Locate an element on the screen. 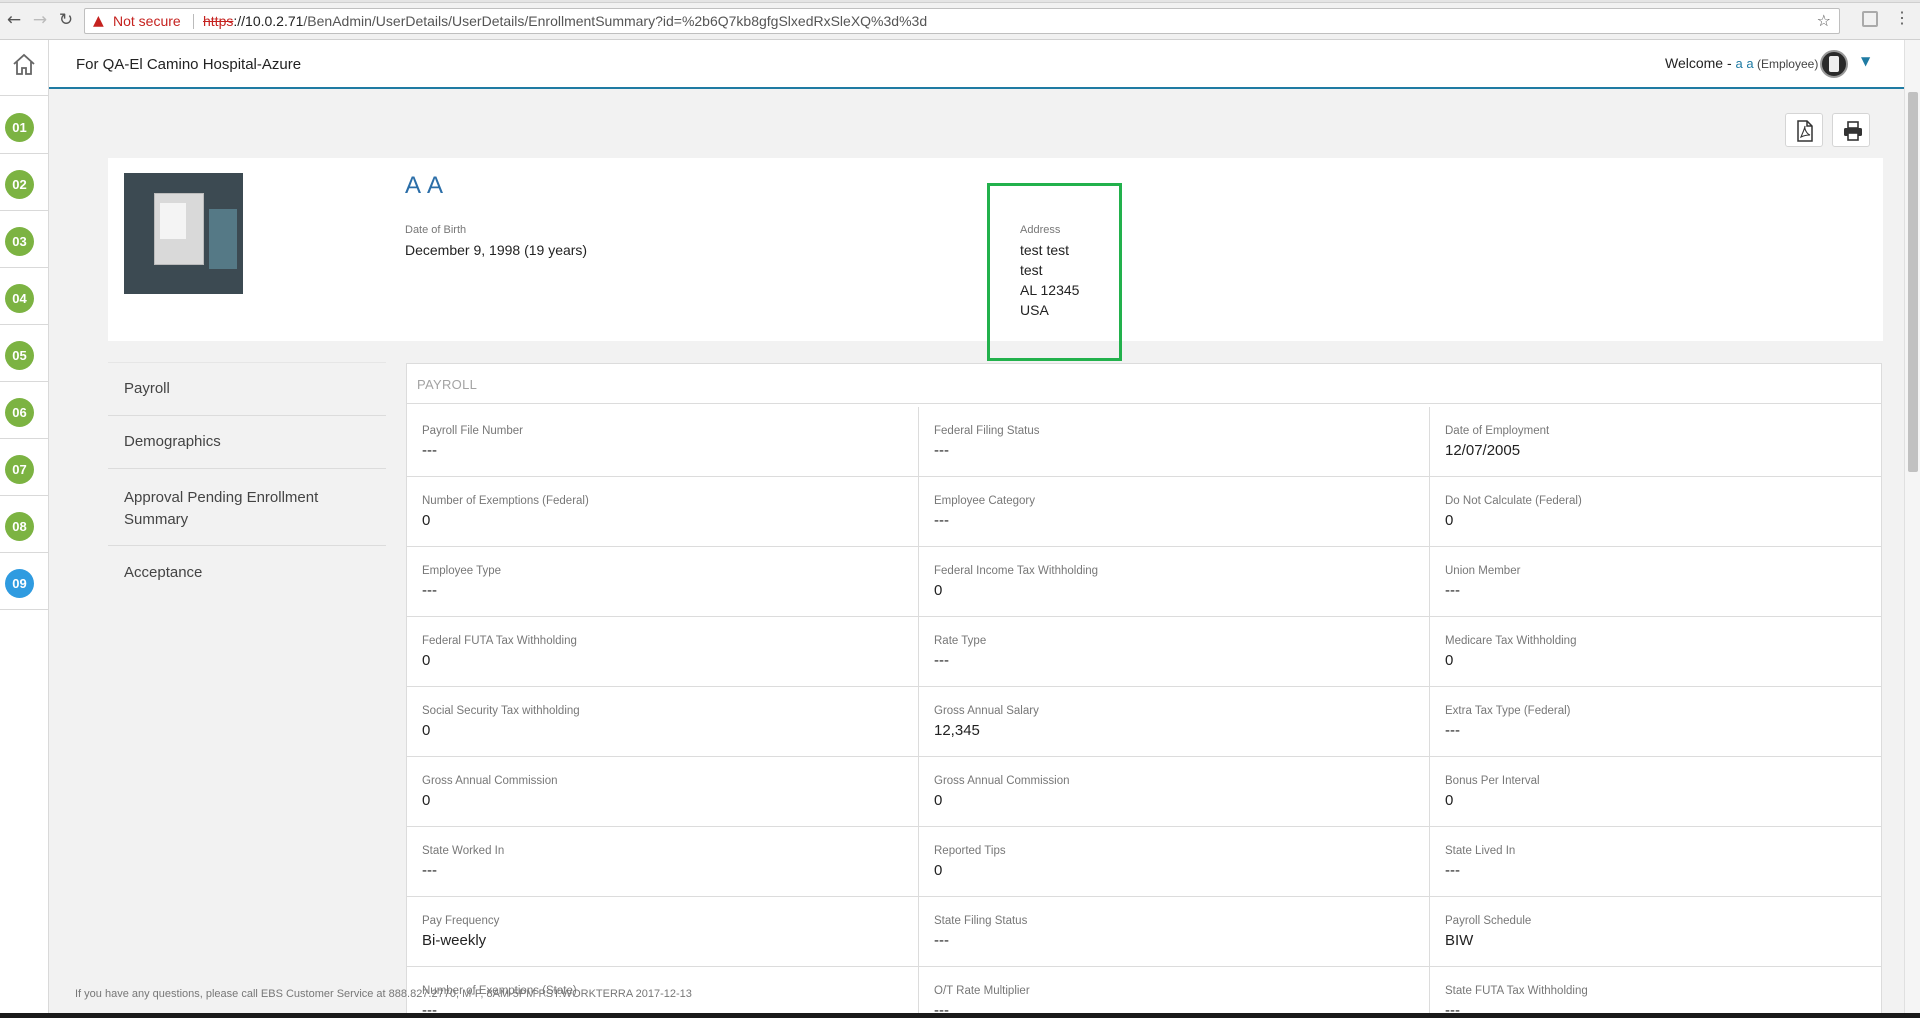  payroll-field: Medicare Tax Withholding 0 is located at coordinates (1655, 652).